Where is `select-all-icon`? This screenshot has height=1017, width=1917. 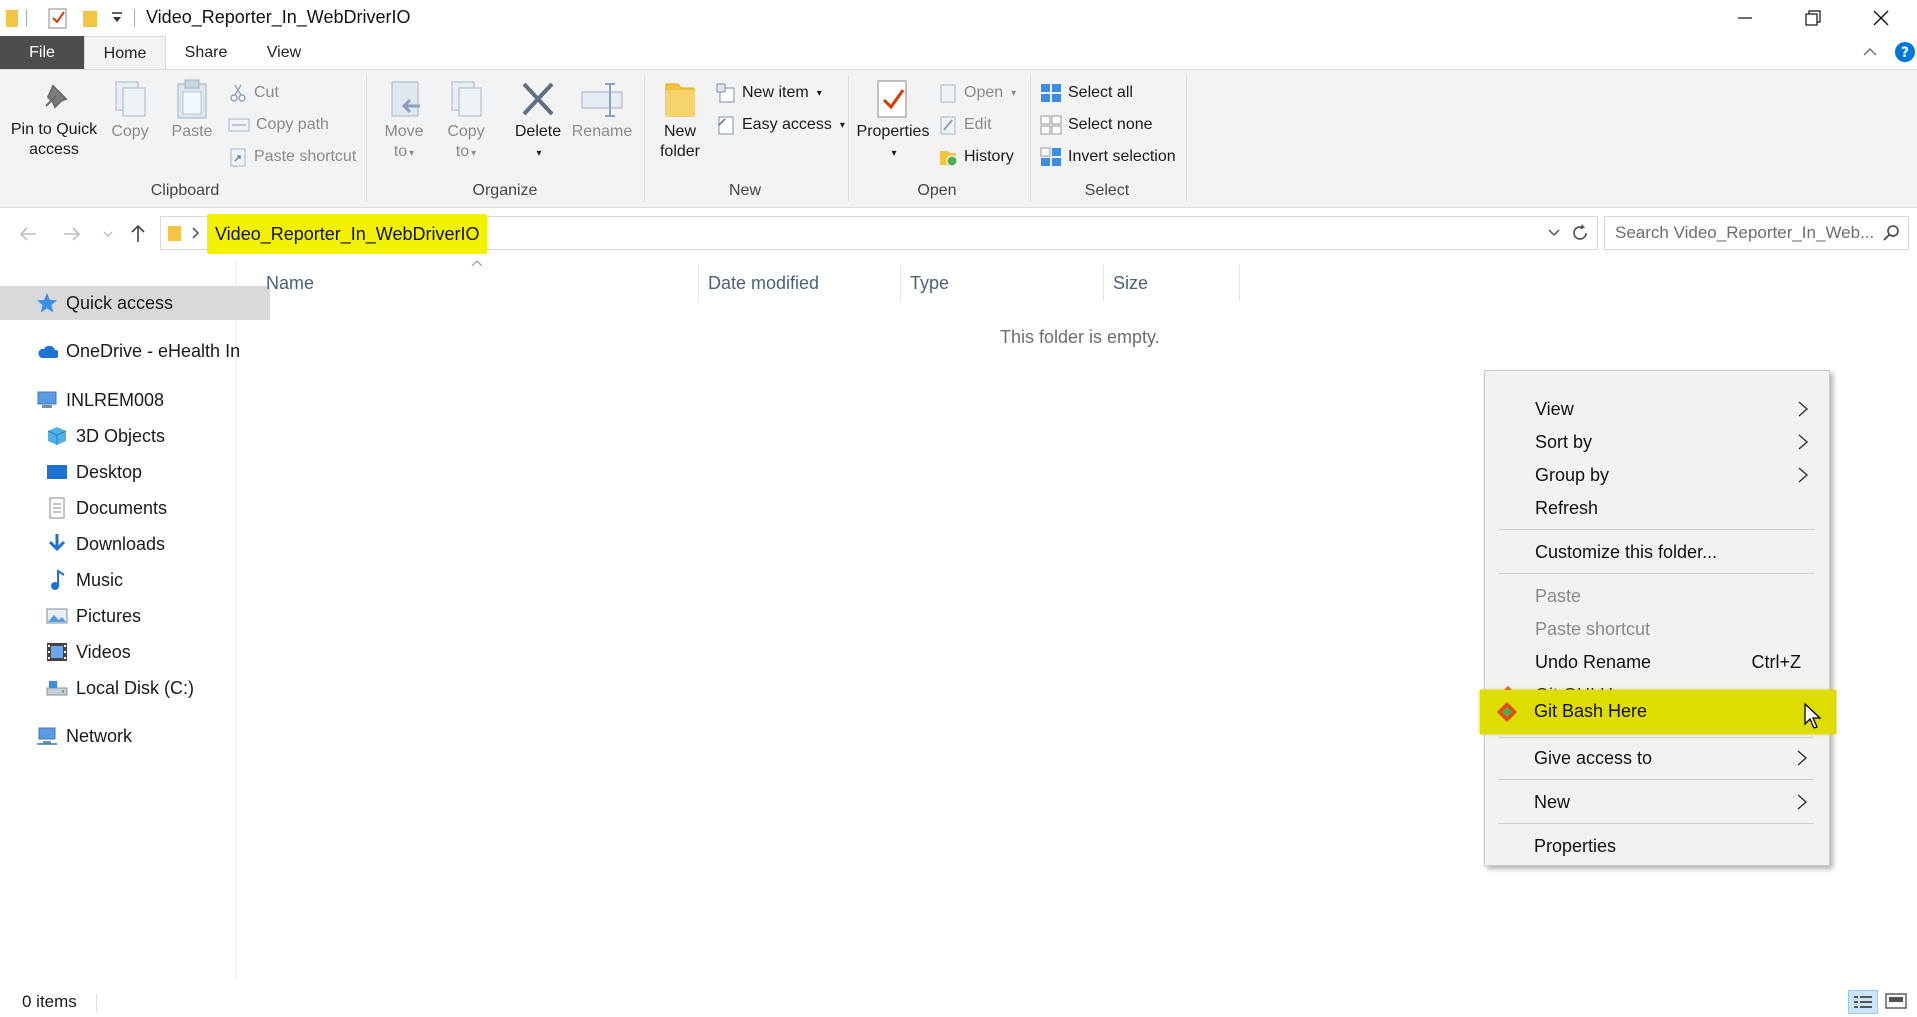 select-all-icon is located at coordinates (1051, 93).